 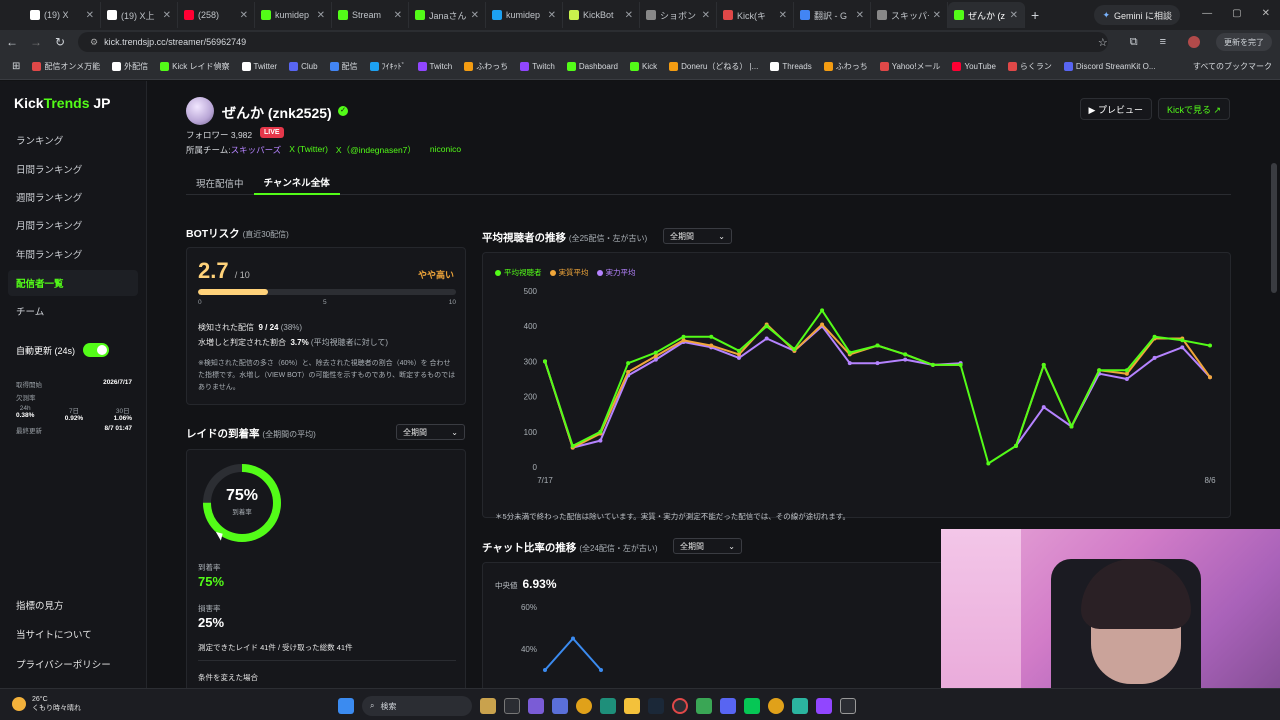 What do you see at coordinates (704, 706) in the screenshot?
I see `app-icon` at bounding box center [704, 706].